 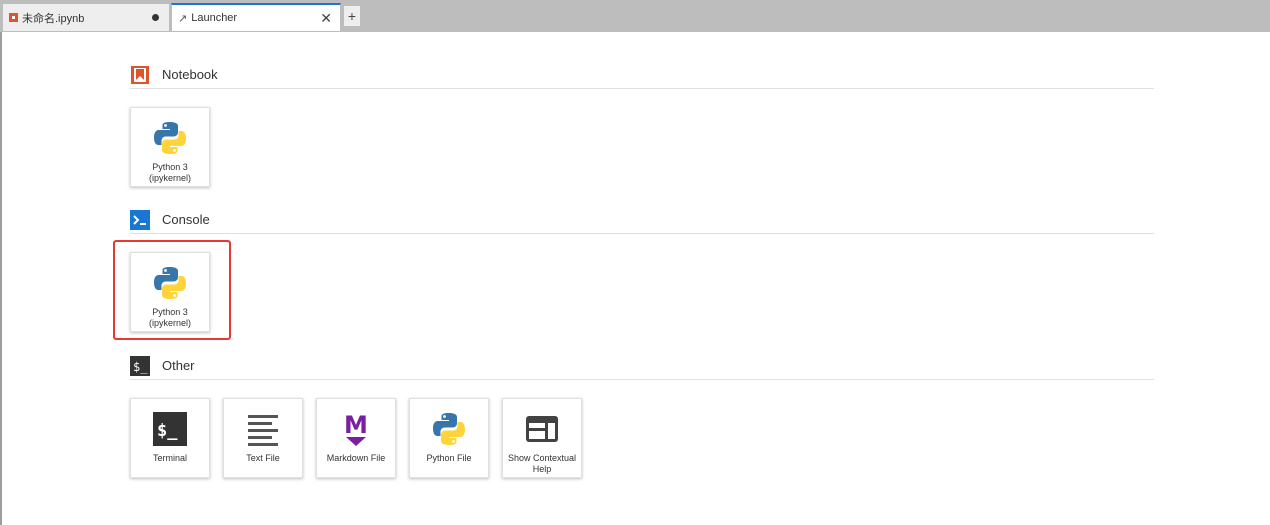 What do you see at coordinates (13, 17) in the screenshot?
I see `notebook-icon` at bounding box center [13, 17].